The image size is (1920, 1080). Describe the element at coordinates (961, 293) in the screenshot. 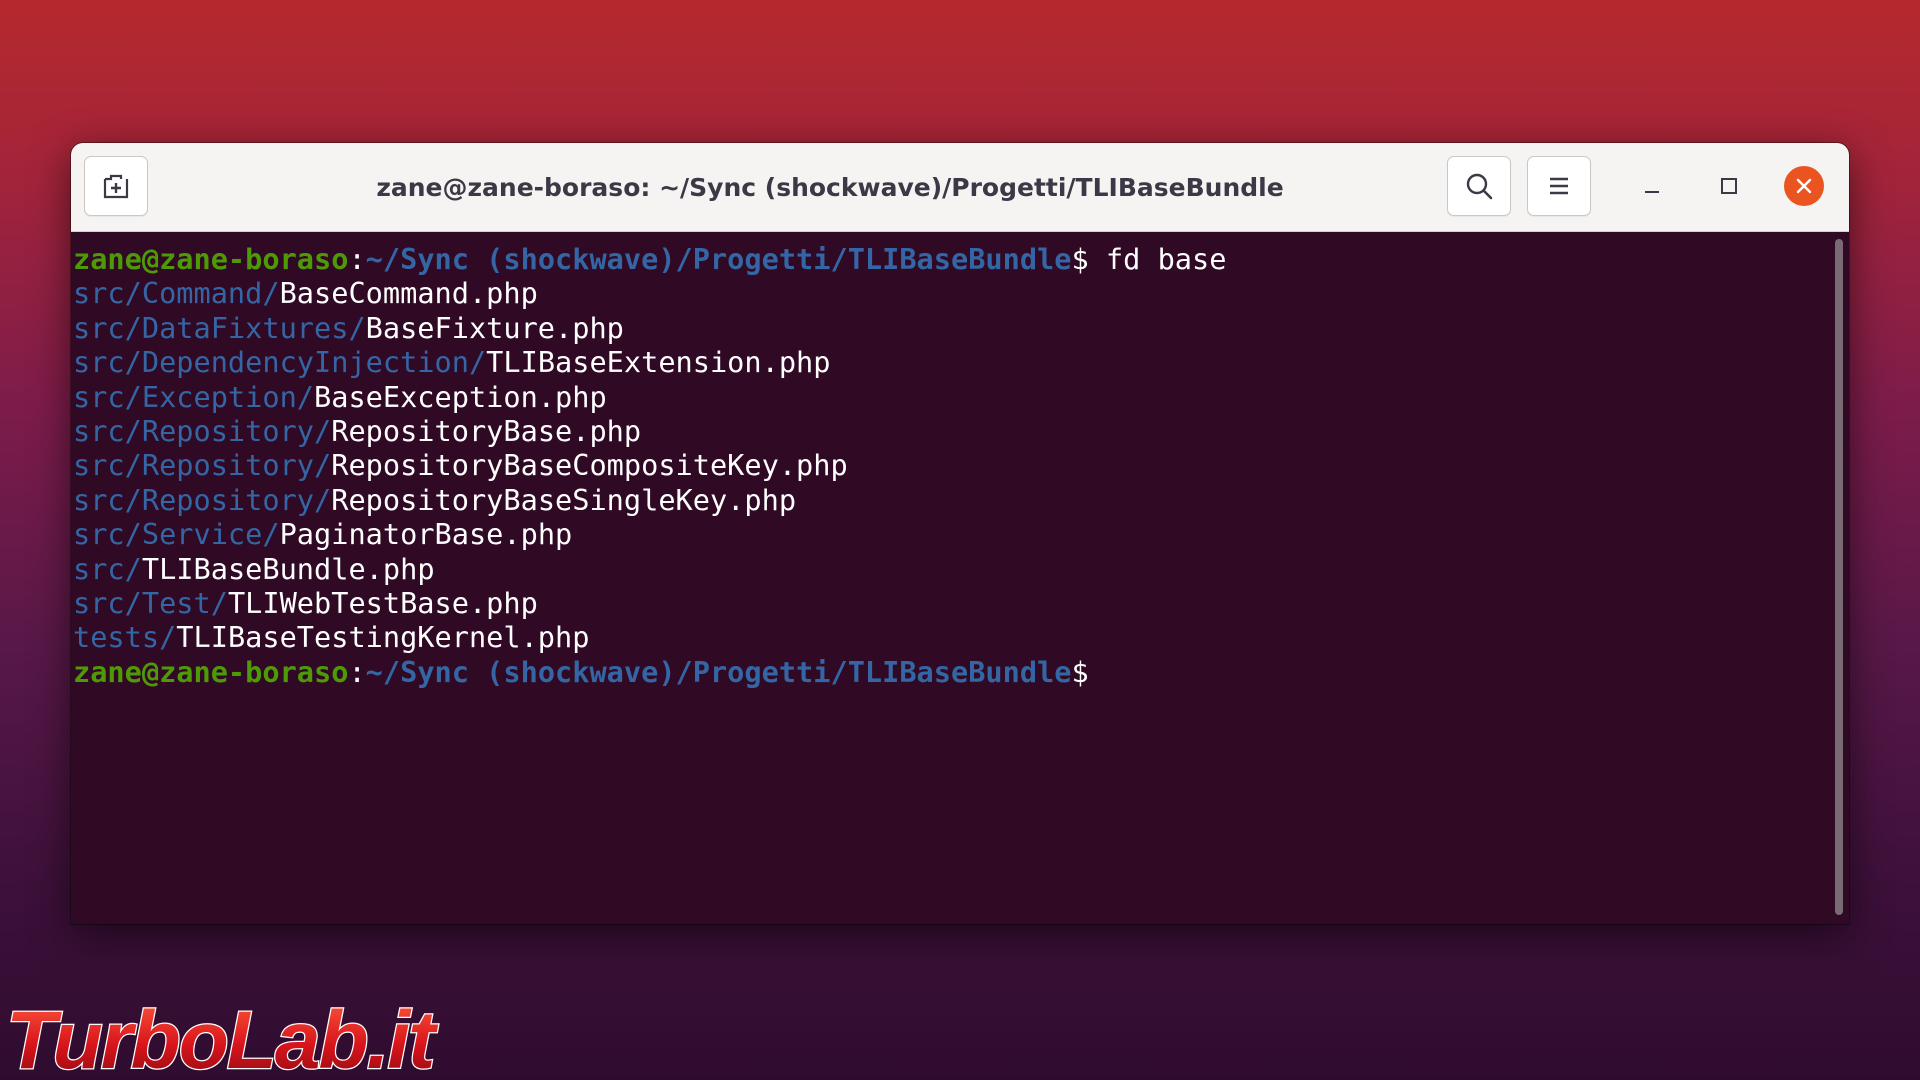

I see `result-line: src/Command/BaseCommand.php` at that location.